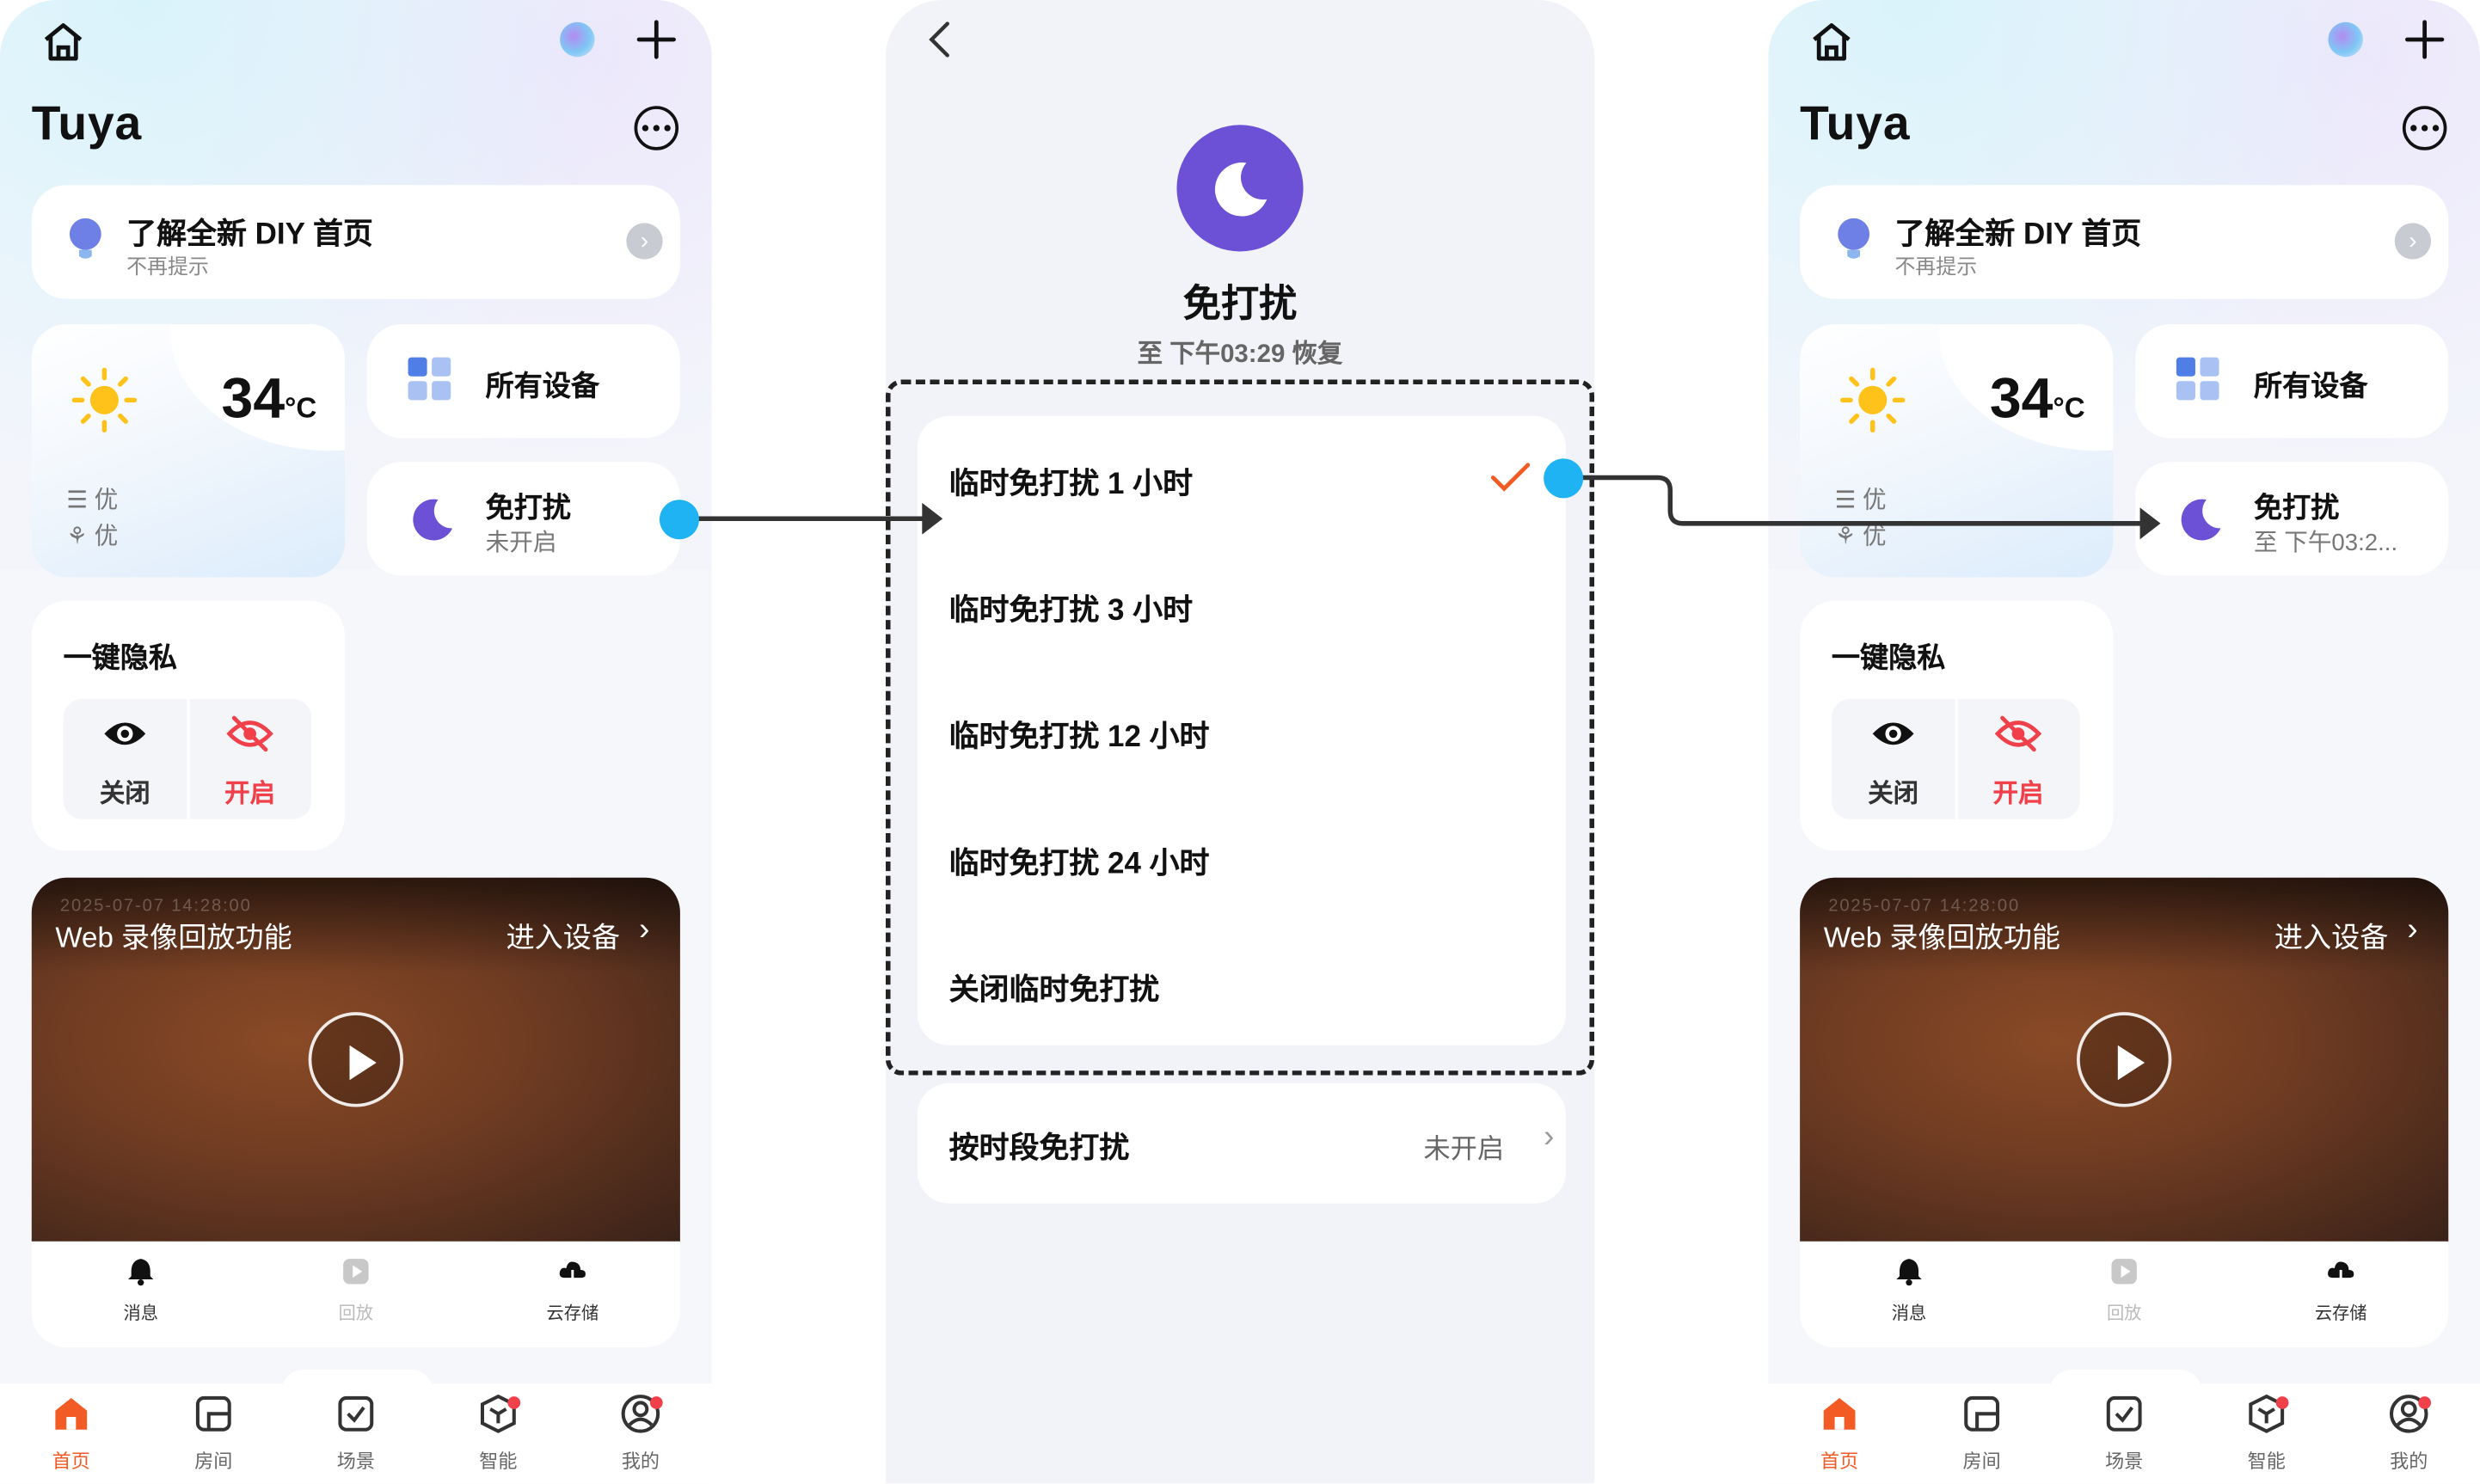 The width and height of the screenshot is (2480, 1484). I want to click on schedule-dnd-status: 未开启, so click(1464, 1148).